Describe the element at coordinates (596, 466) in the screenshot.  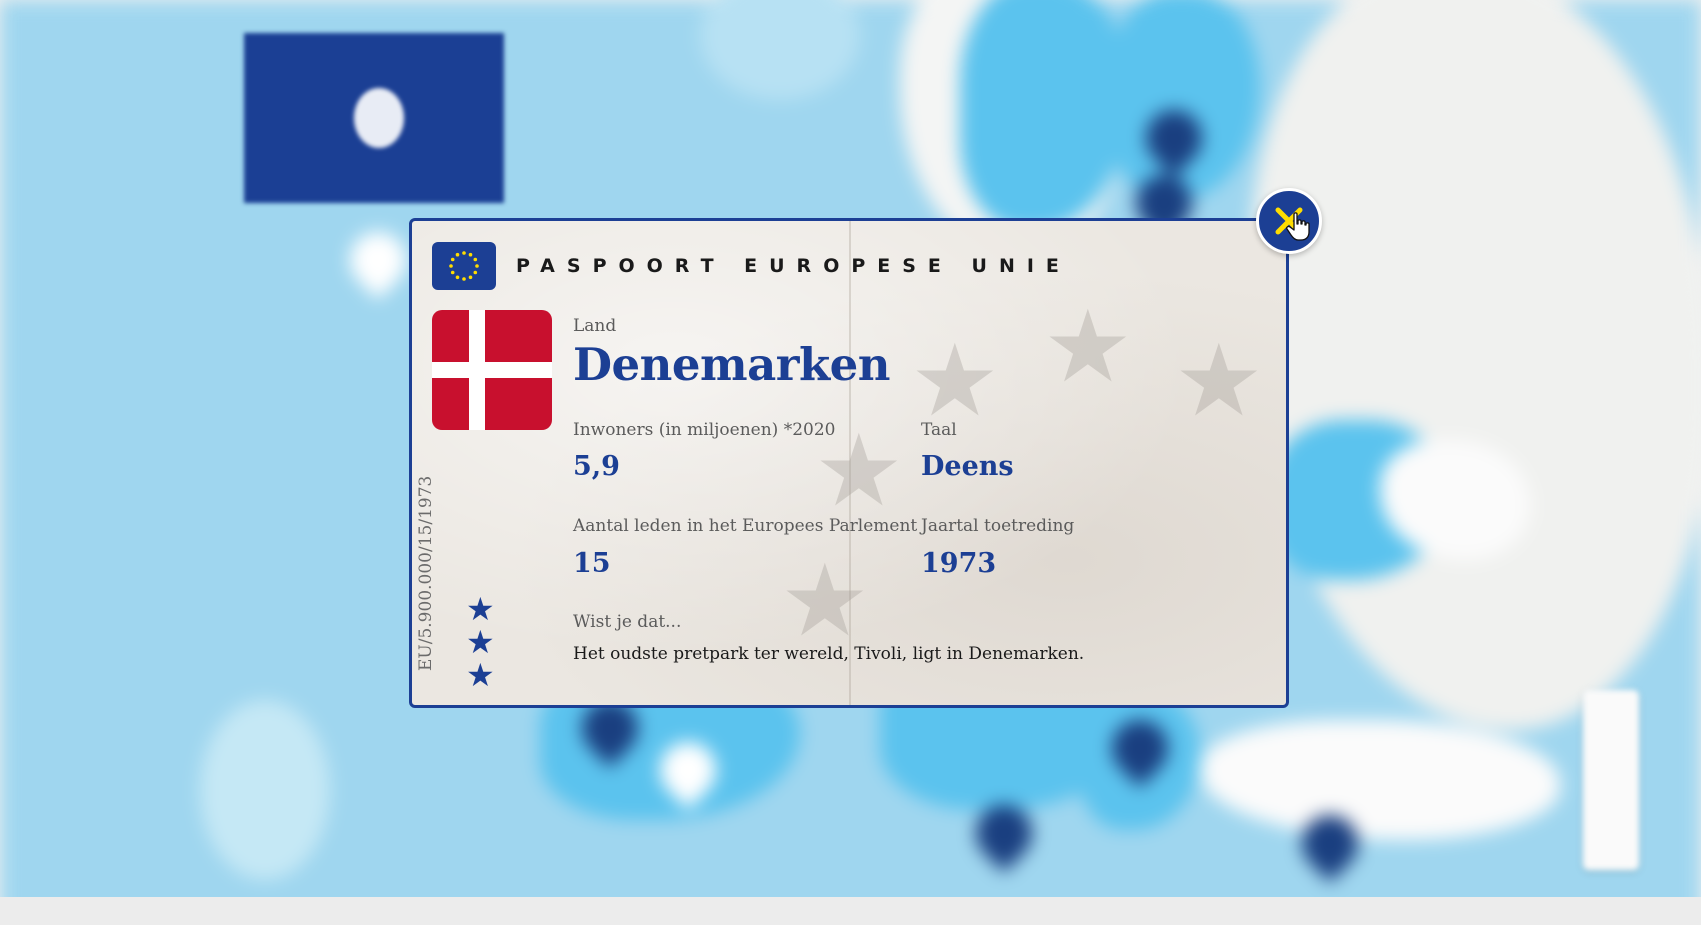
I see `population-value: 5,9` at that location.